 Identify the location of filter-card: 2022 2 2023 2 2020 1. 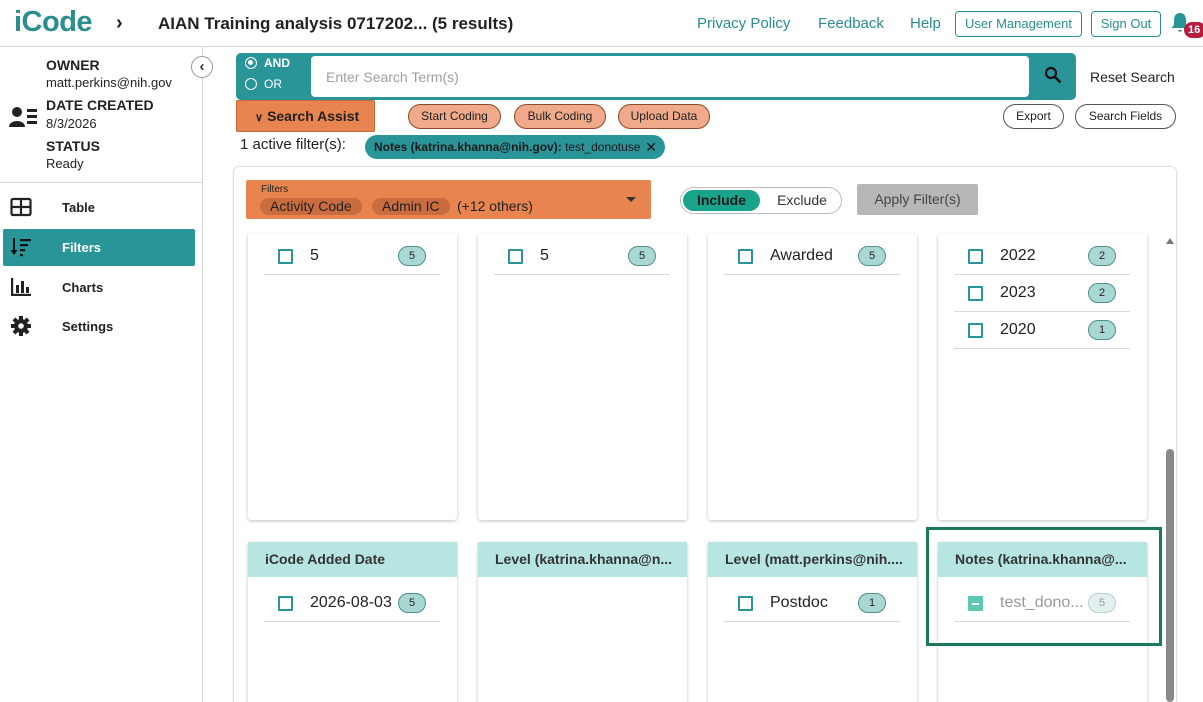
(1042, 377).